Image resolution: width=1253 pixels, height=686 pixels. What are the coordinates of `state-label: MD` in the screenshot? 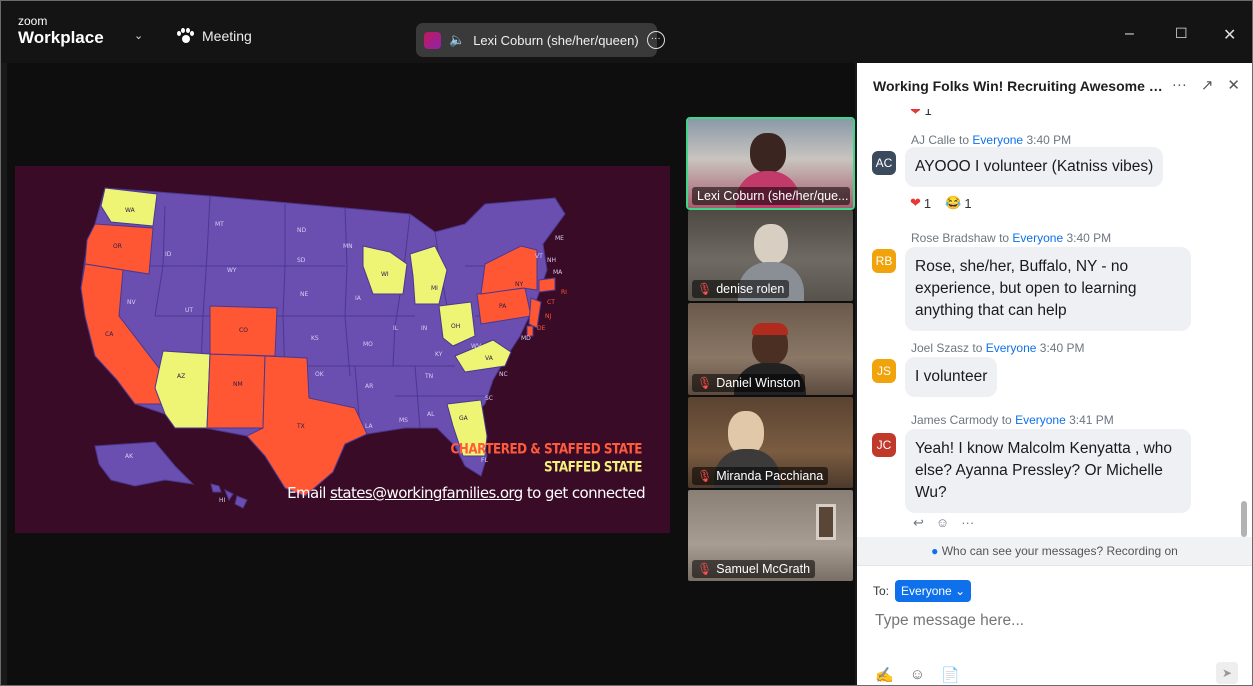 It's located at (526, 338).